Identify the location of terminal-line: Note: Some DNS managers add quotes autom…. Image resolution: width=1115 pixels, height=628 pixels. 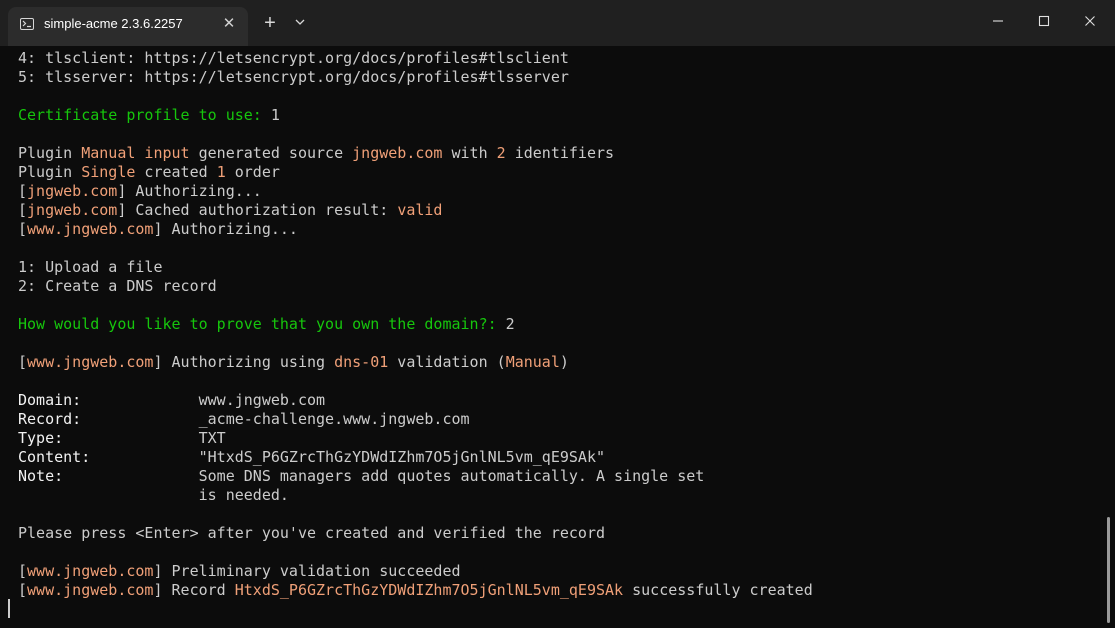
(415, 476).